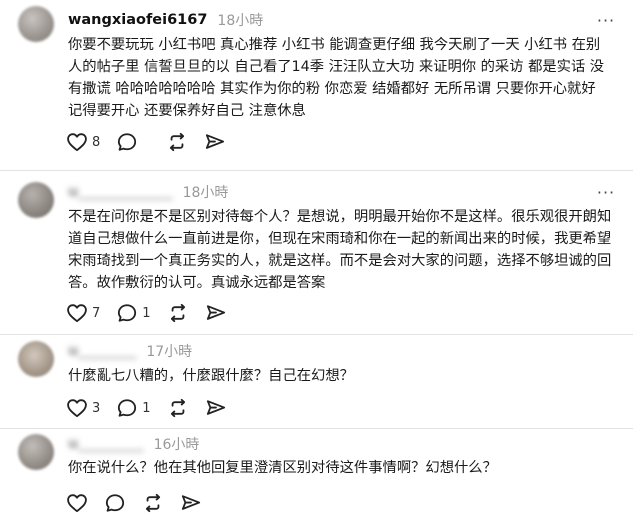  What do you see at coordinates (102, 351) in the screenshot?
I see `username: u________` at bounding box center [102, 351].